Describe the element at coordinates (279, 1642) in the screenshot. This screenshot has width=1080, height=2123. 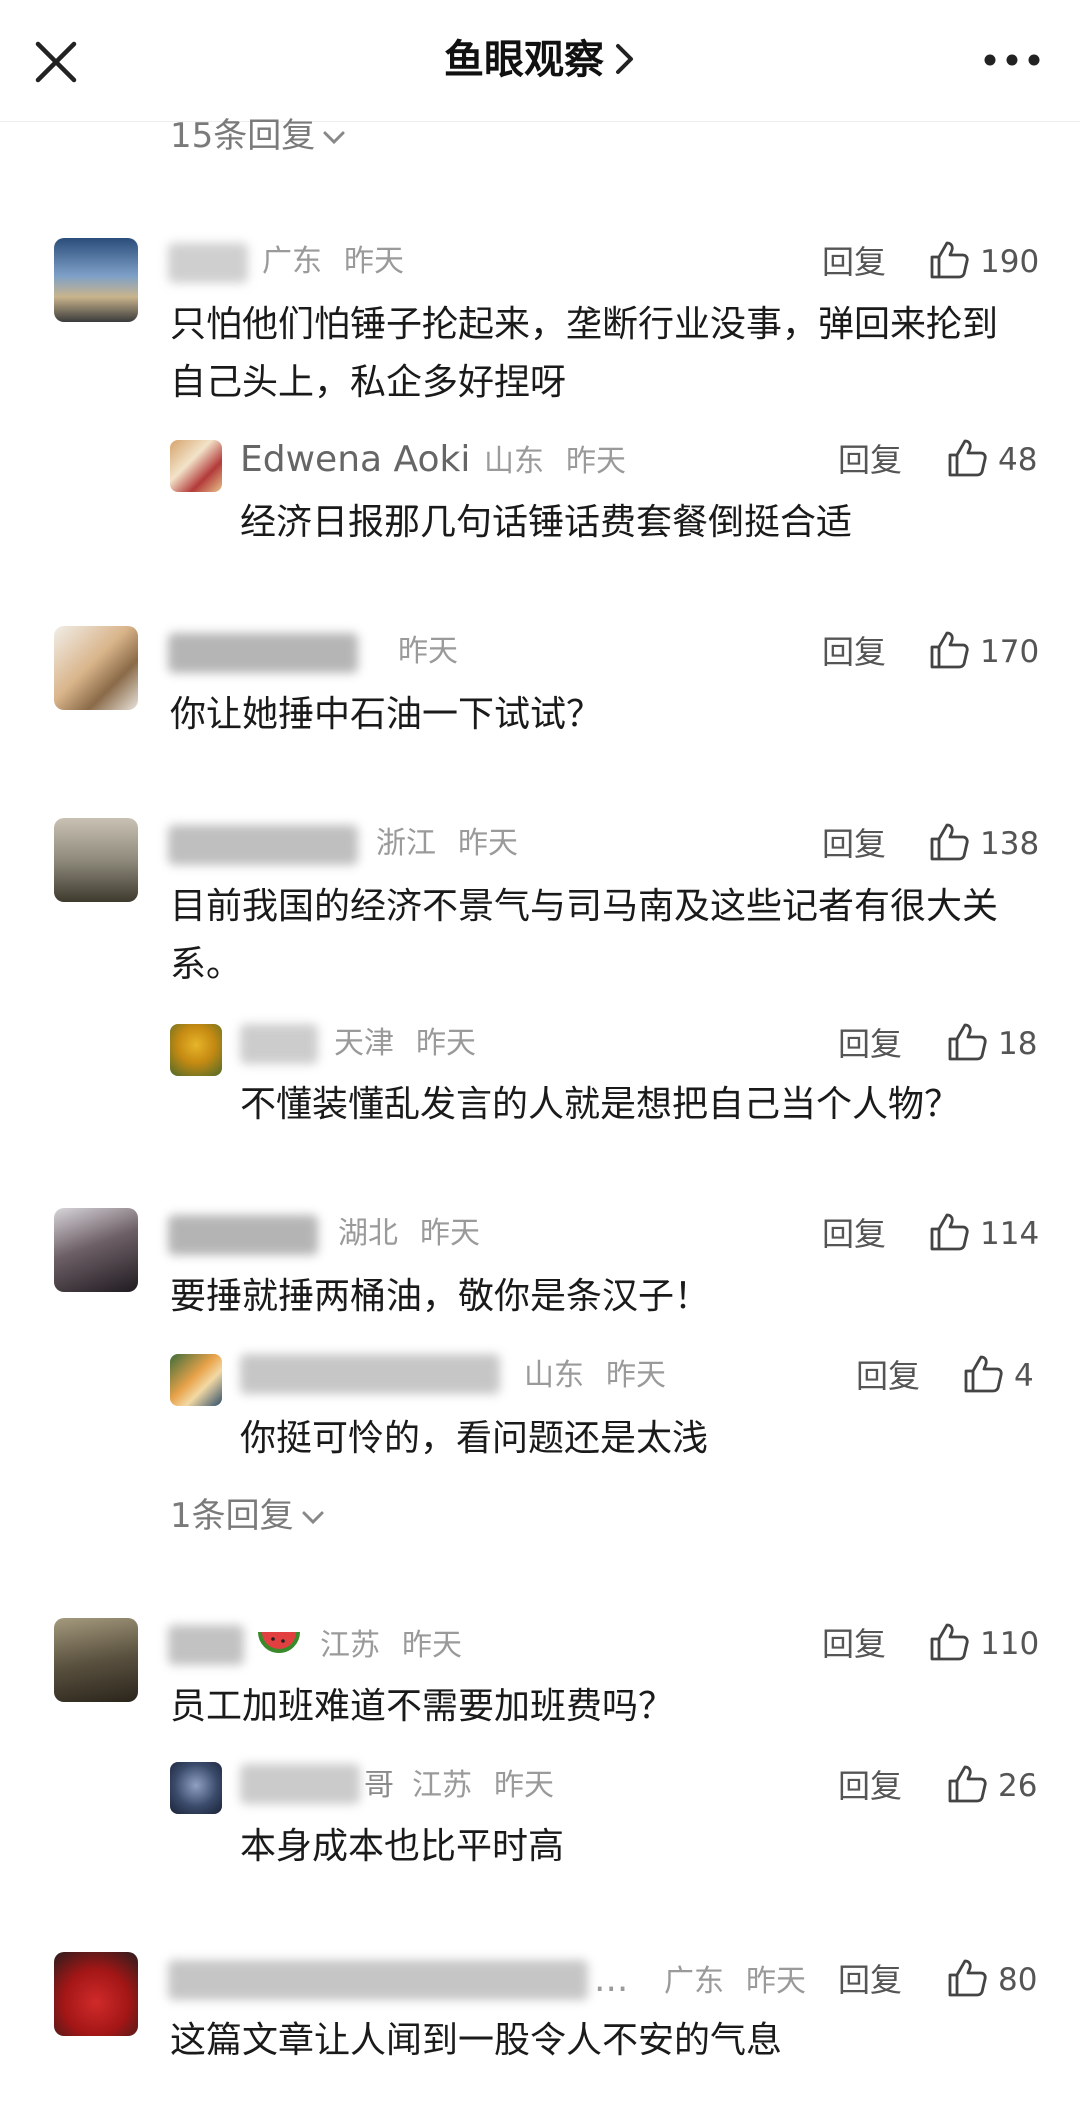
I see `watermelon-emoji-icon` at that location.